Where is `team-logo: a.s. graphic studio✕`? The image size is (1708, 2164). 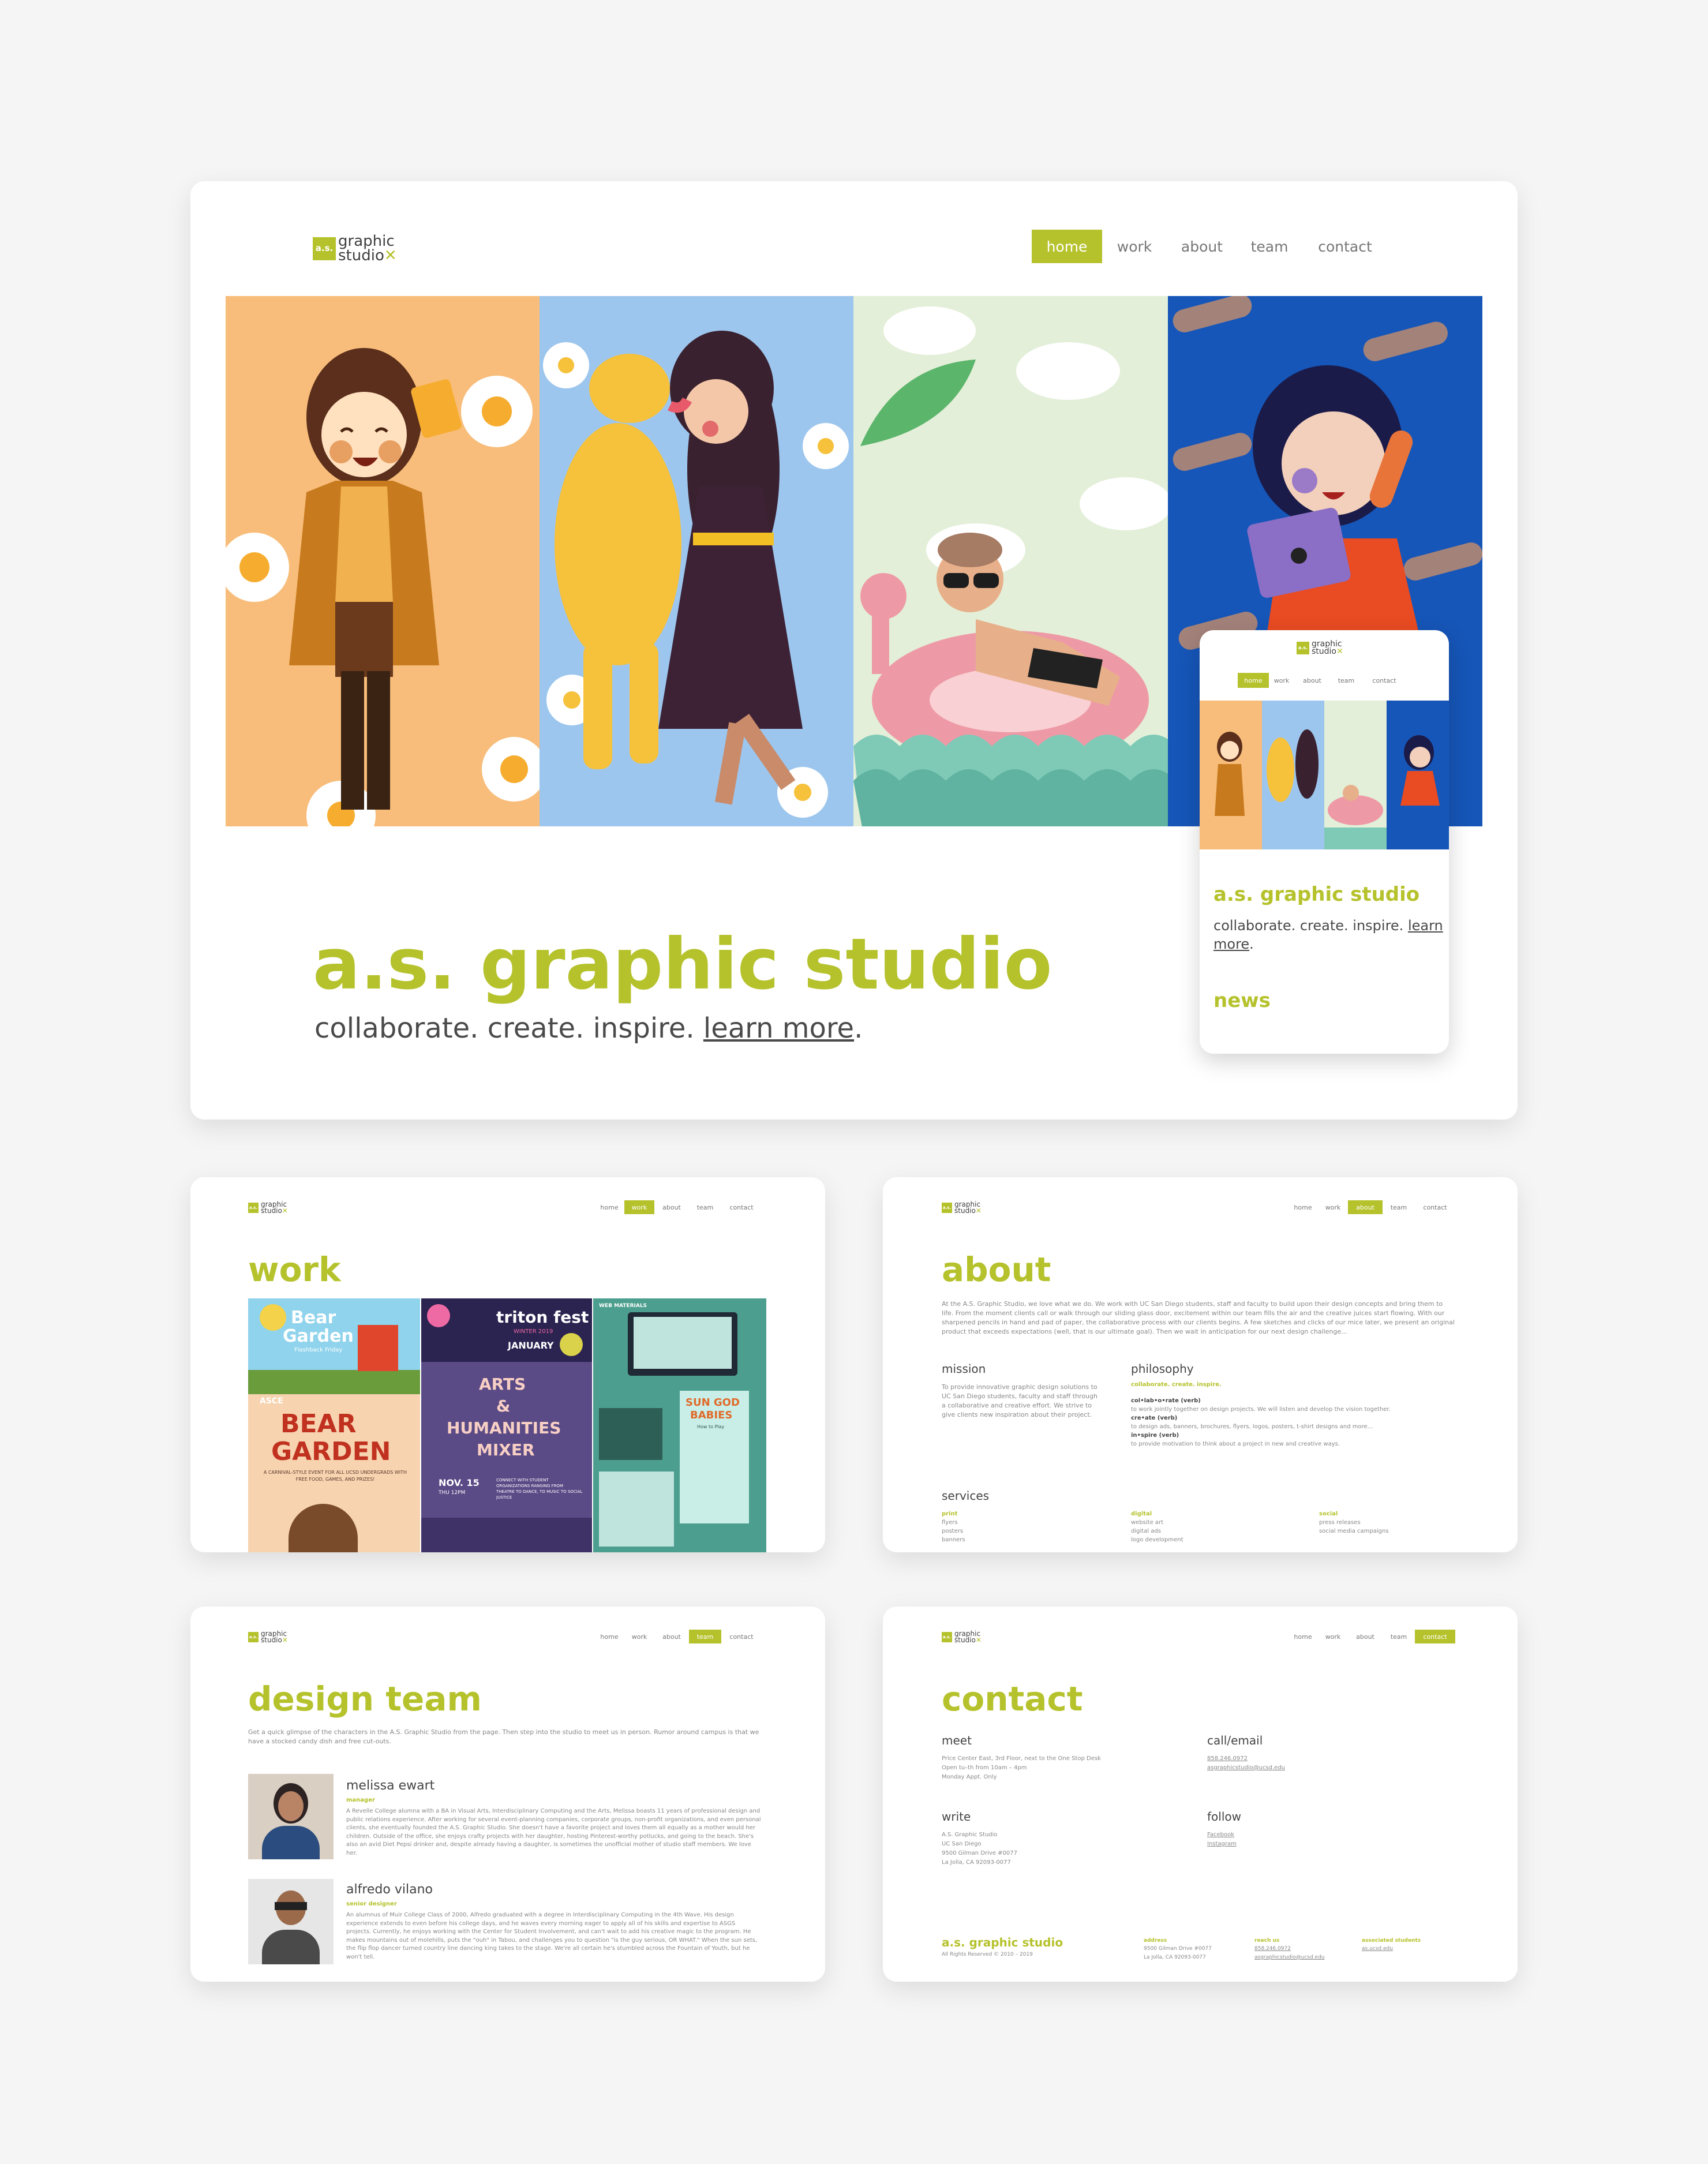 team-logo: a.s. graphic studio✕ is located at coordinates (268, 1637).